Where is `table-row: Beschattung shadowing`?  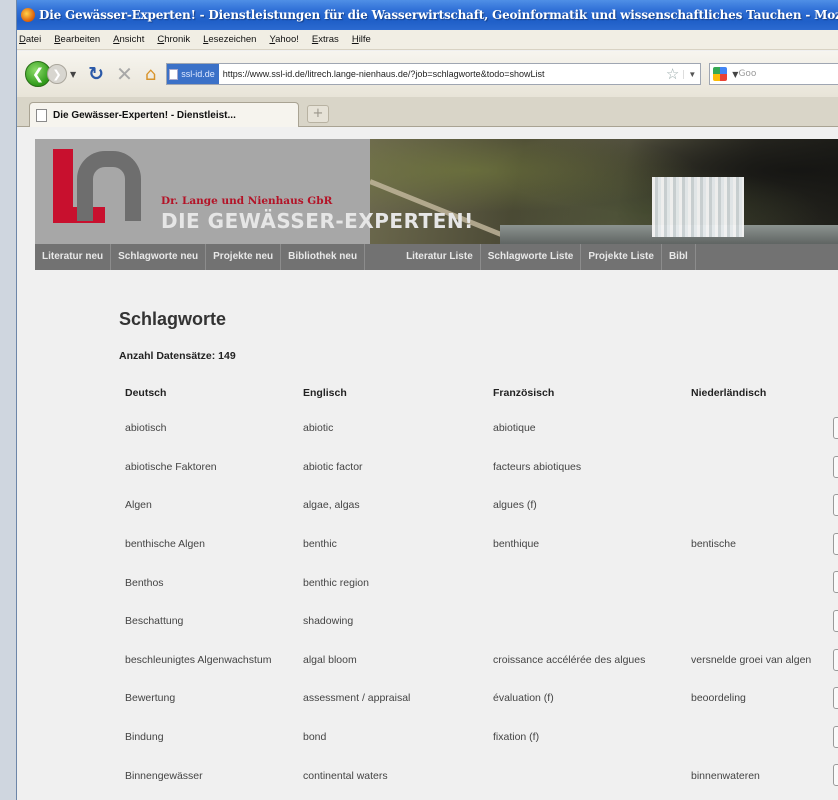
table-row: Beschattung shadowing is located at coordinates (478, 621).